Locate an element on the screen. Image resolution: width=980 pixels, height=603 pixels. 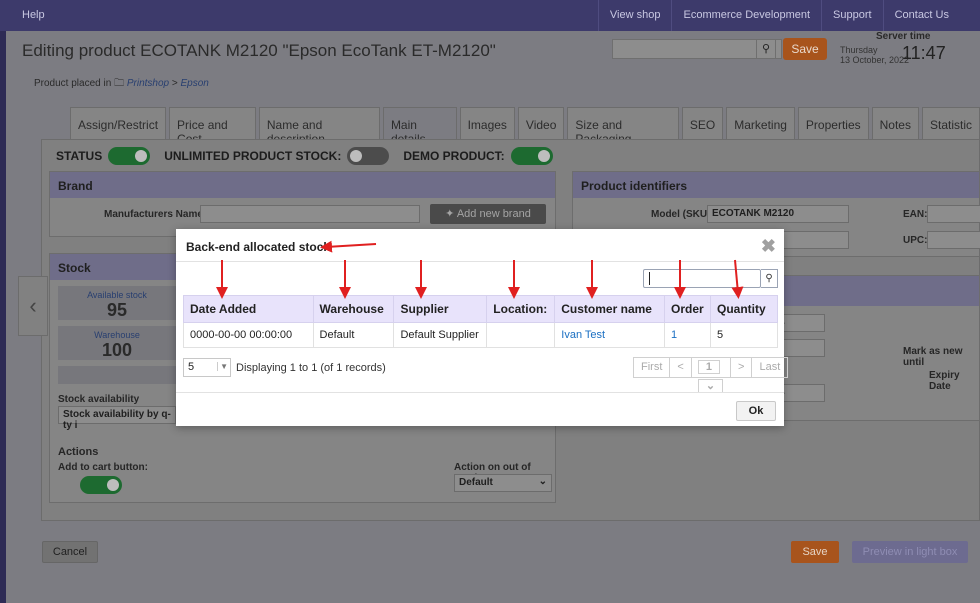
manufacturers-name-label: Manufacturers Name is located at coordinates (153, 214).